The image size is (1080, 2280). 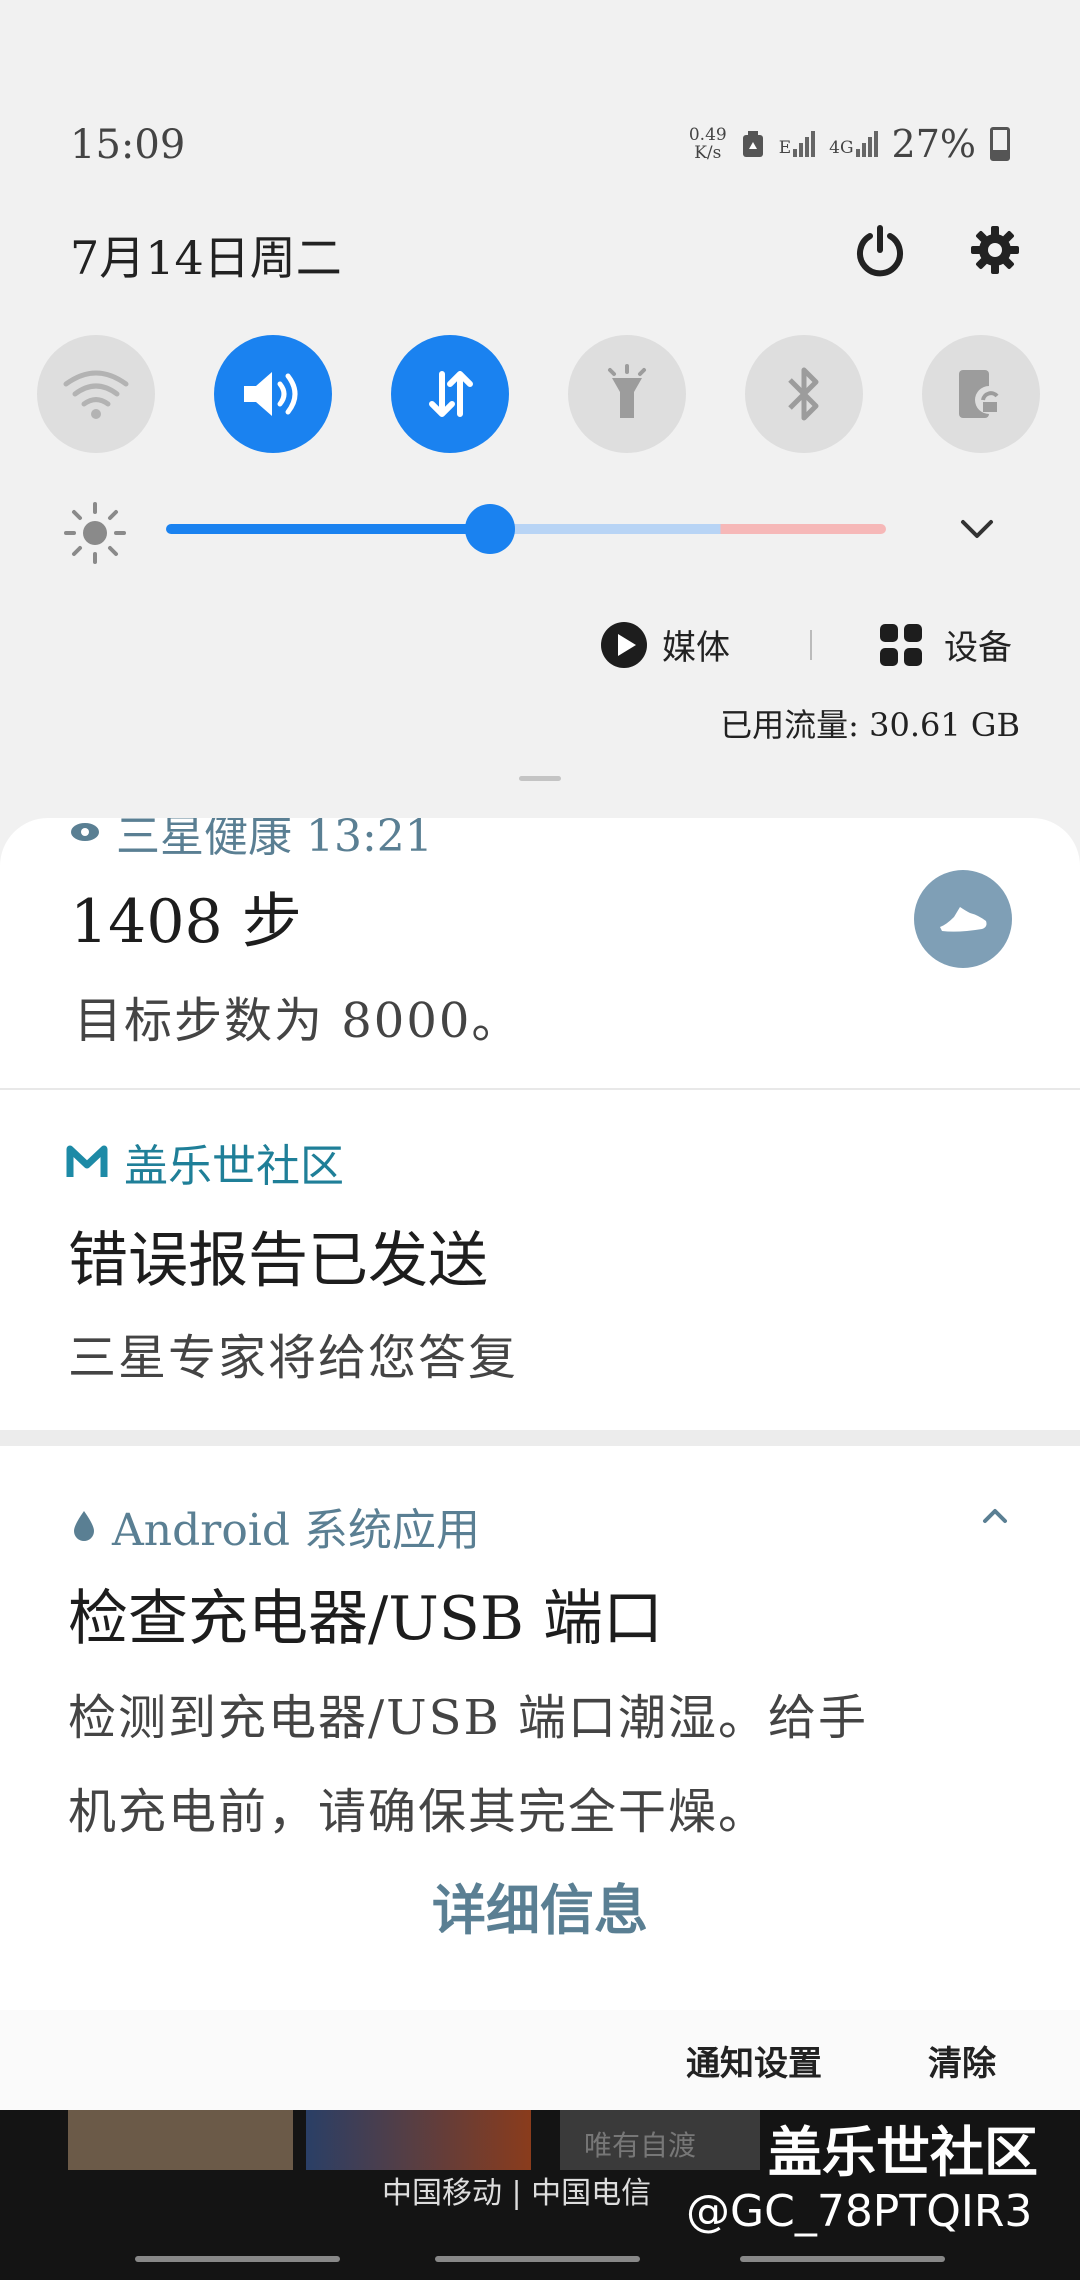 I want to click on flashlight-toggle, so click(x=627, y=394).